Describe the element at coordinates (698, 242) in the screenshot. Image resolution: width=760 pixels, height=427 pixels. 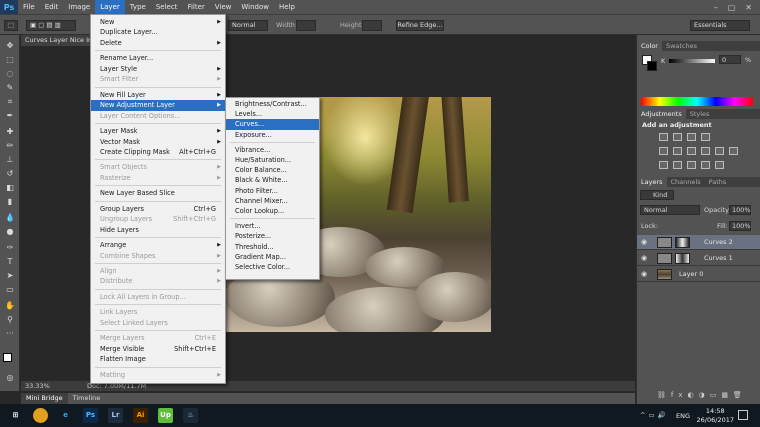
I see `layer-row-curves-2: ◉ Curves 2` at that location.